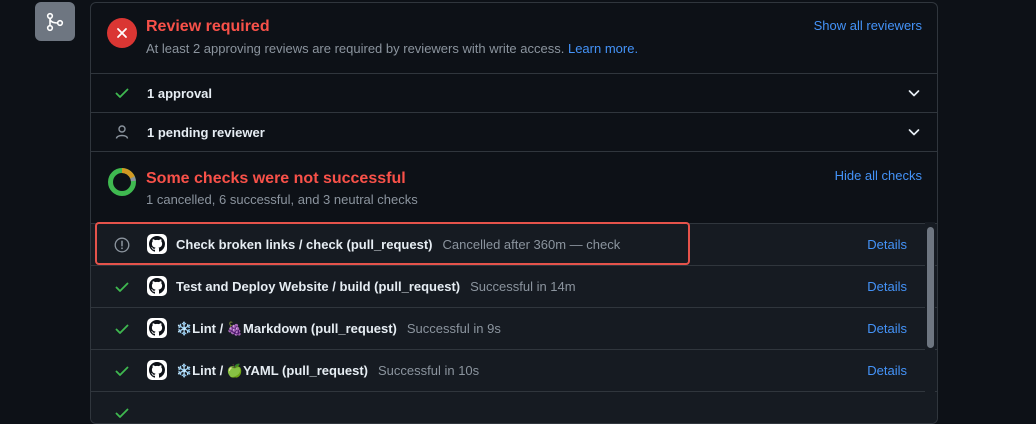  Describe the element at coordinates (868, 25) in the screenshot. I see `show-all-reviewers-link: Show all reviewers` at that location.